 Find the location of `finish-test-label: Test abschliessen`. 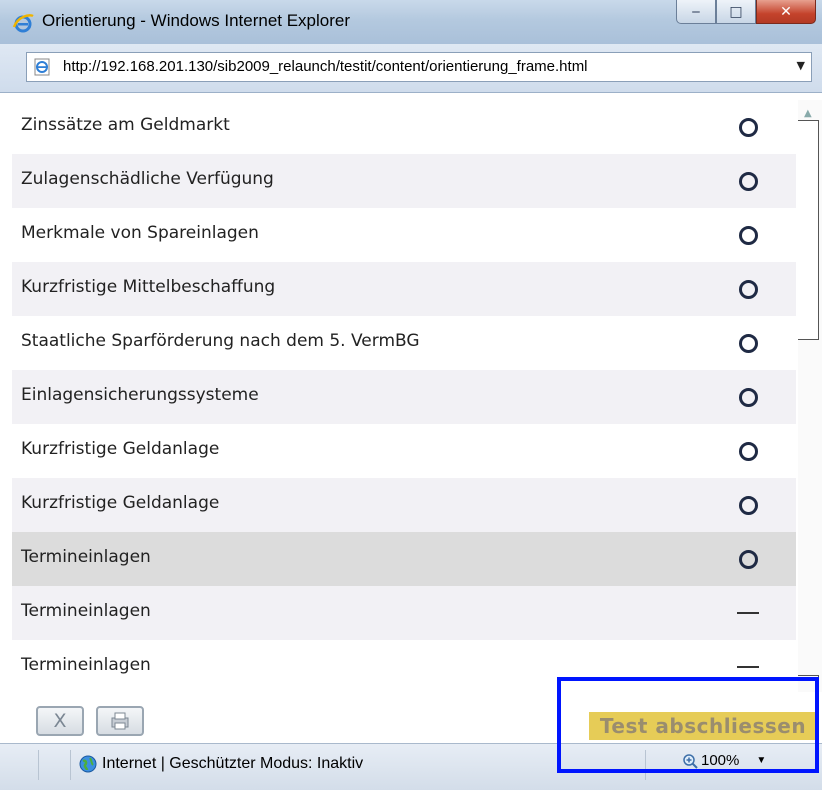

finish-test-label: Test abschliessen is located at coordinates (703, 726).